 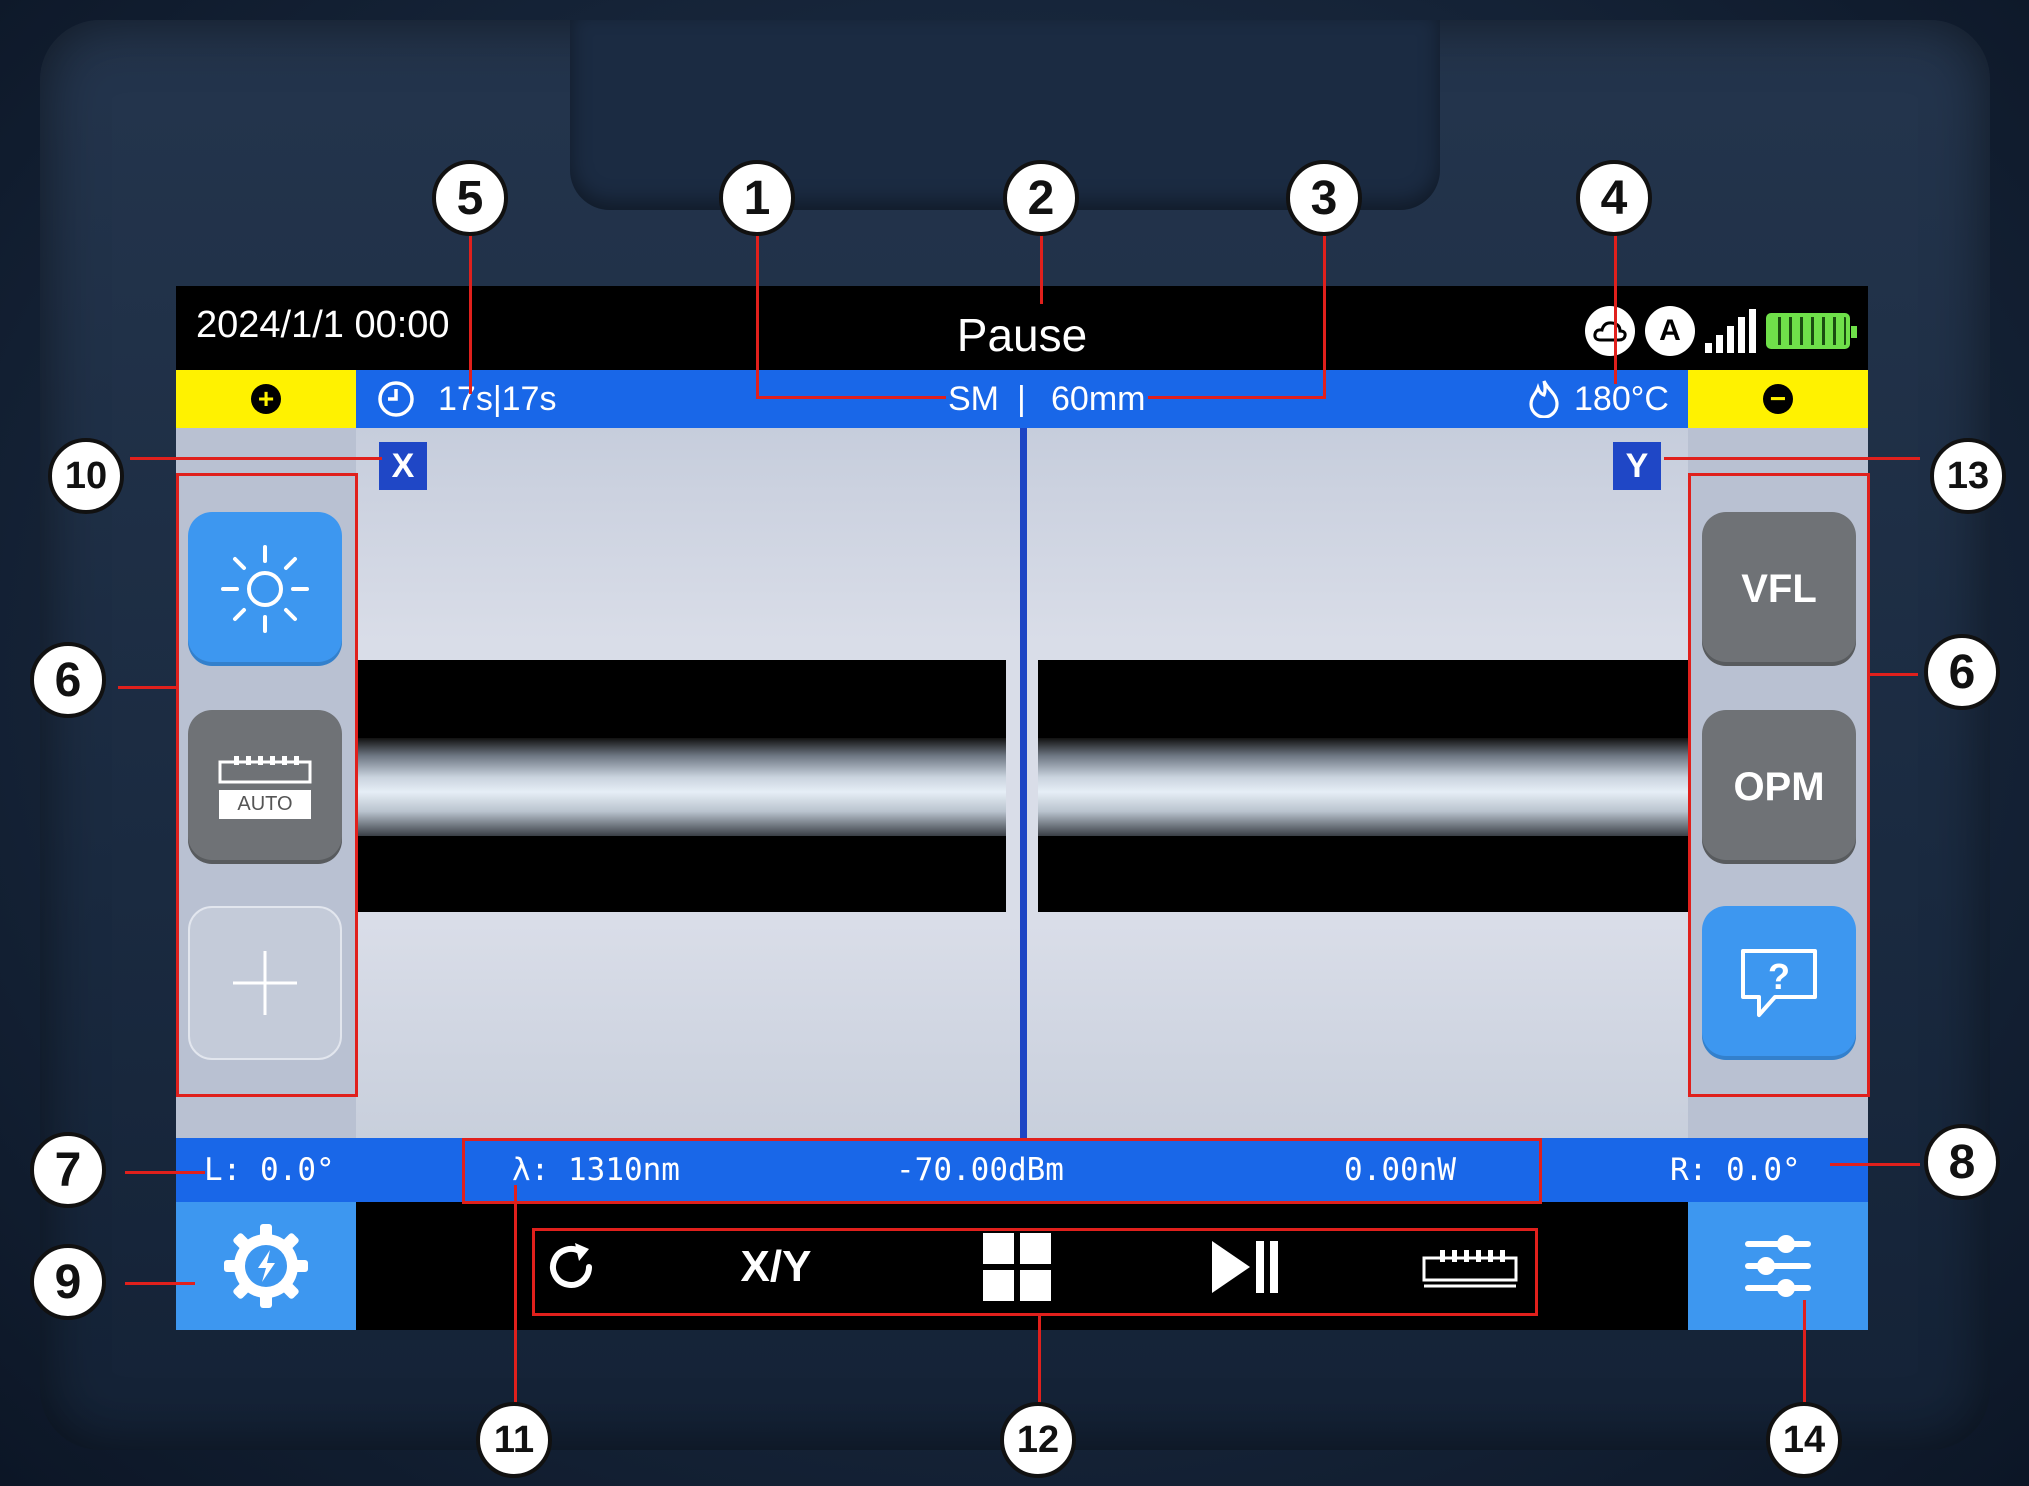 I want to click on plus-button: +, so click(x=266, y=399).